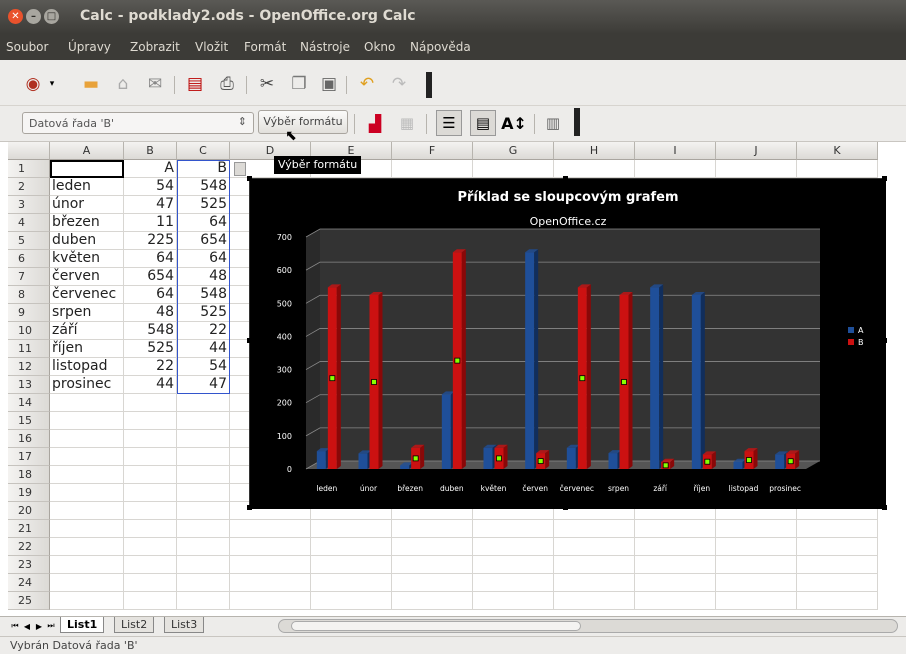 The image size is (906, 654). I want to click on value-a-cell: 54, so click(150, 187).